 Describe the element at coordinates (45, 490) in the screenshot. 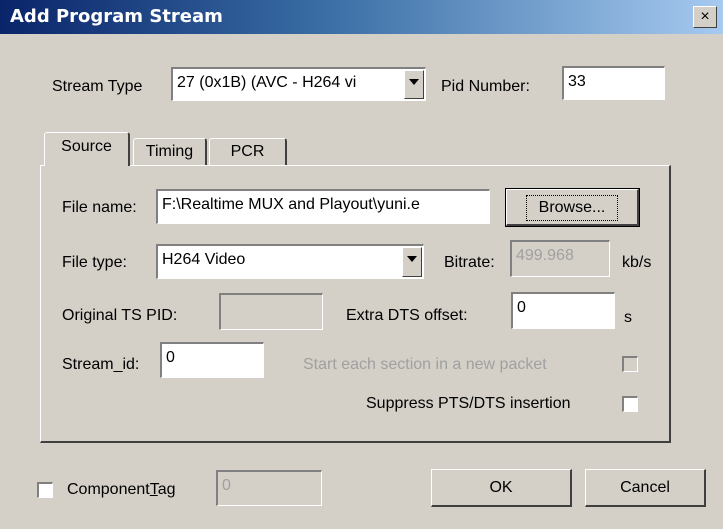

I see `component-tag-checkbox` at that location.